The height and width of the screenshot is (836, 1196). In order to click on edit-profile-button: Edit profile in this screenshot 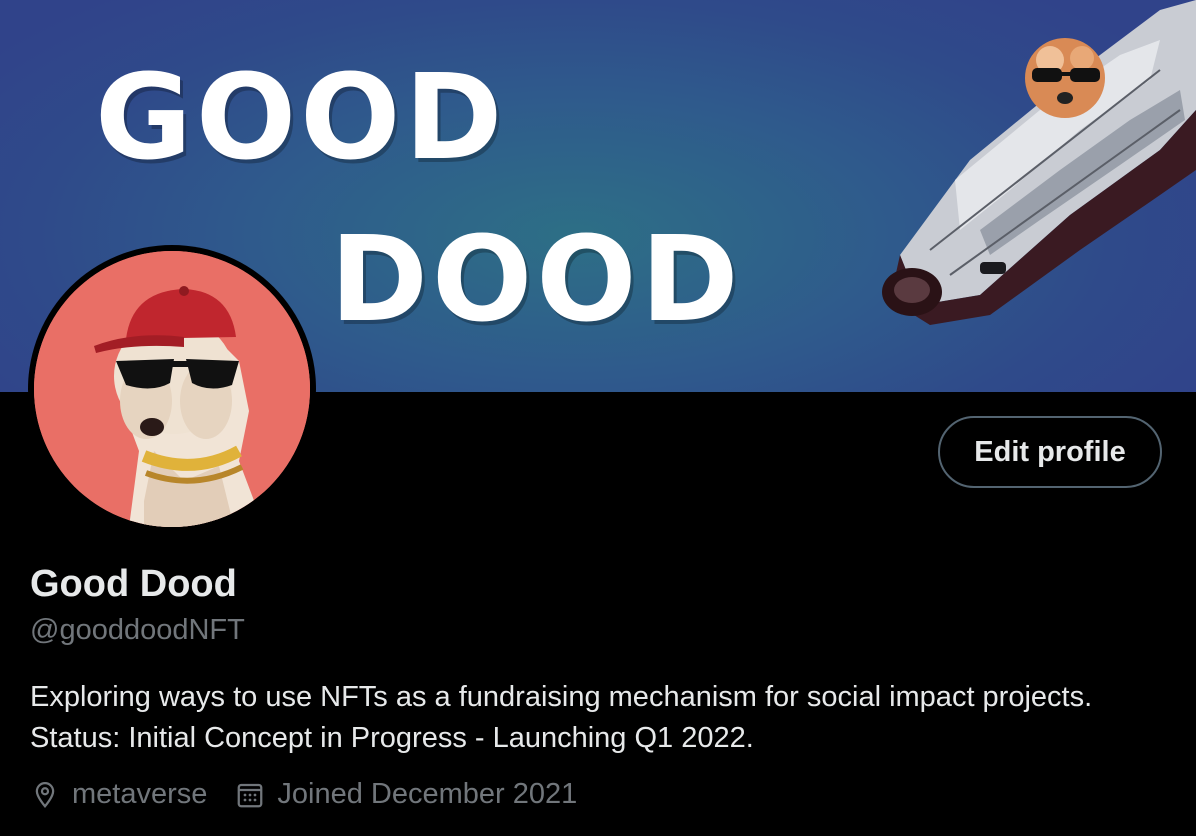, I will do `click(1050, 452)`.